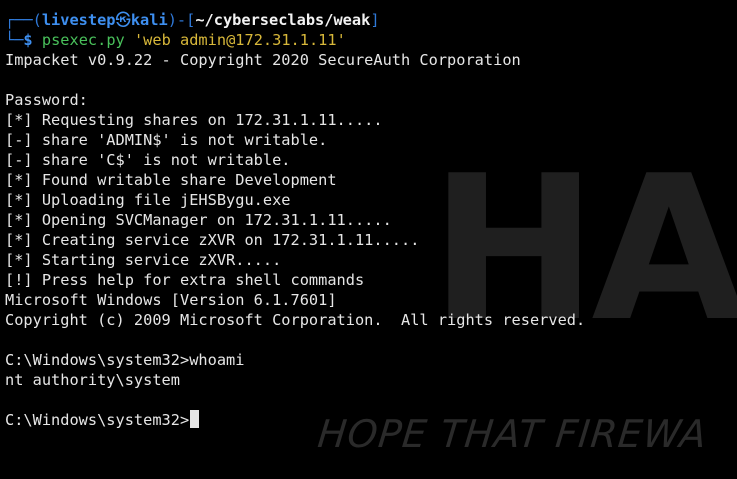 The width and height of the screenshot is (737, 479). Describe the element at coordinates (148, 200) in the screenshot. I see `output-line: [*] Uploading file jEHSBygu.exe` at that location.